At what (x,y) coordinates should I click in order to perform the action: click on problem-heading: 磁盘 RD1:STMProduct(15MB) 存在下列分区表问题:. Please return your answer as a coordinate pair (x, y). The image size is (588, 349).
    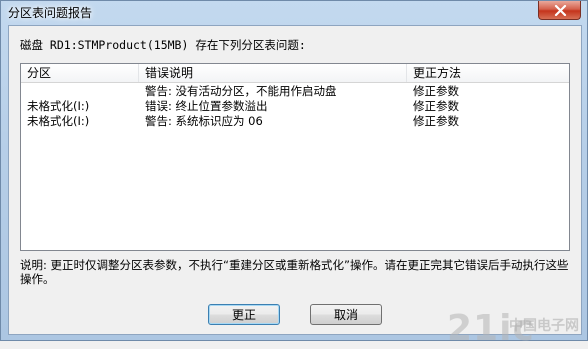
    Looking at the image, I should click on (163, 45).